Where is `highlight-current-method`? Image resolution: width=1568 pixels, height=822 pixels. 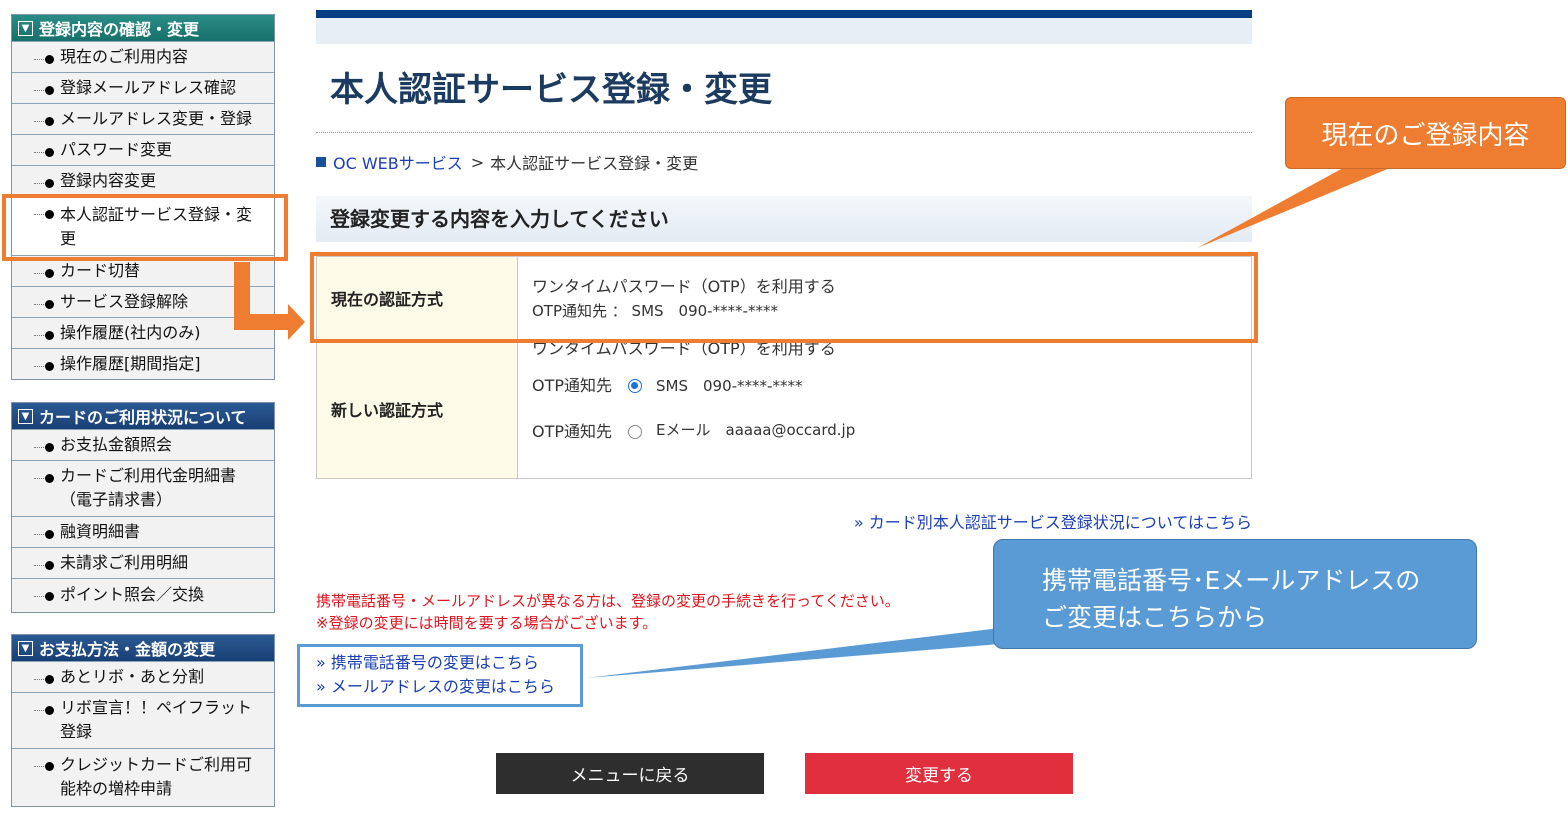
highlight-current-method is located at coordinates (784, 297).